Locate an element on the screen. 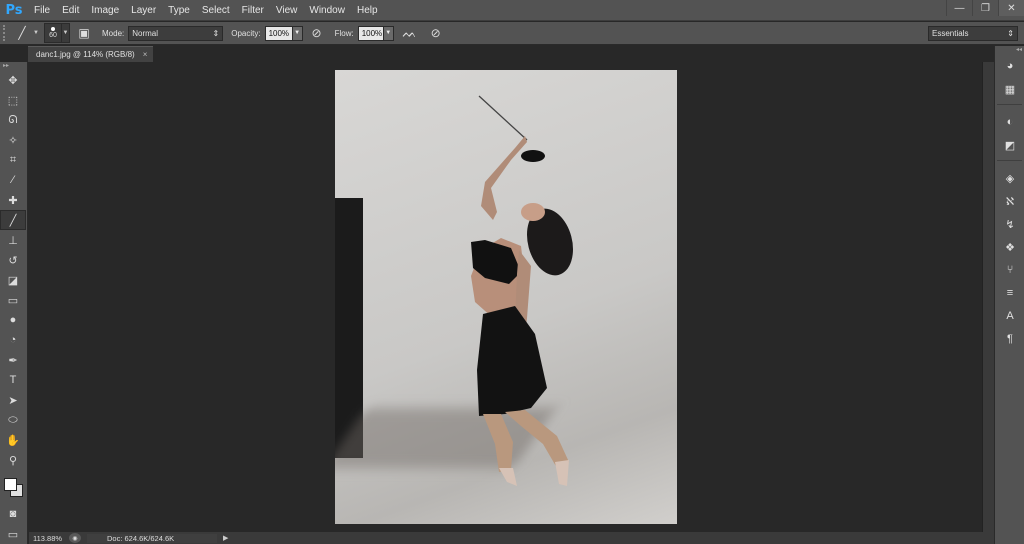  brush-tool: ╱ is located at coordinates (13, 220).